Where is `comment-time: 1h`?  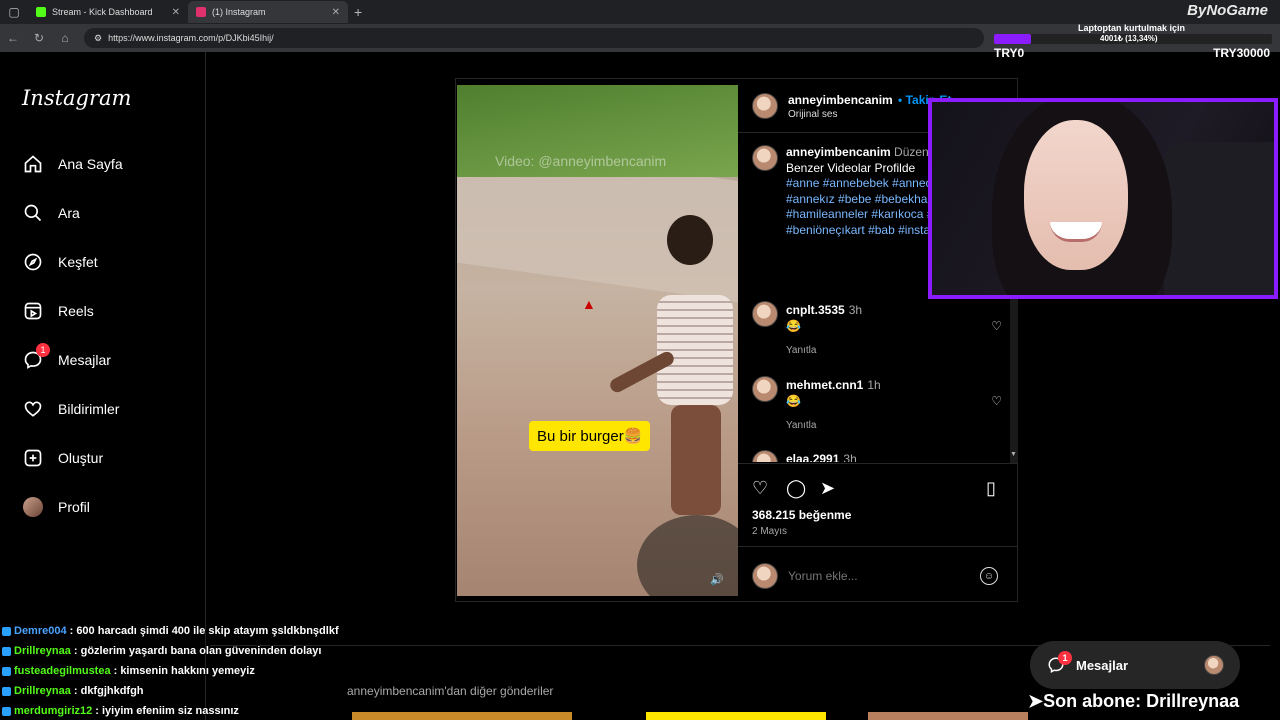
comment-time: 1h is located at coordinates (874, 385).